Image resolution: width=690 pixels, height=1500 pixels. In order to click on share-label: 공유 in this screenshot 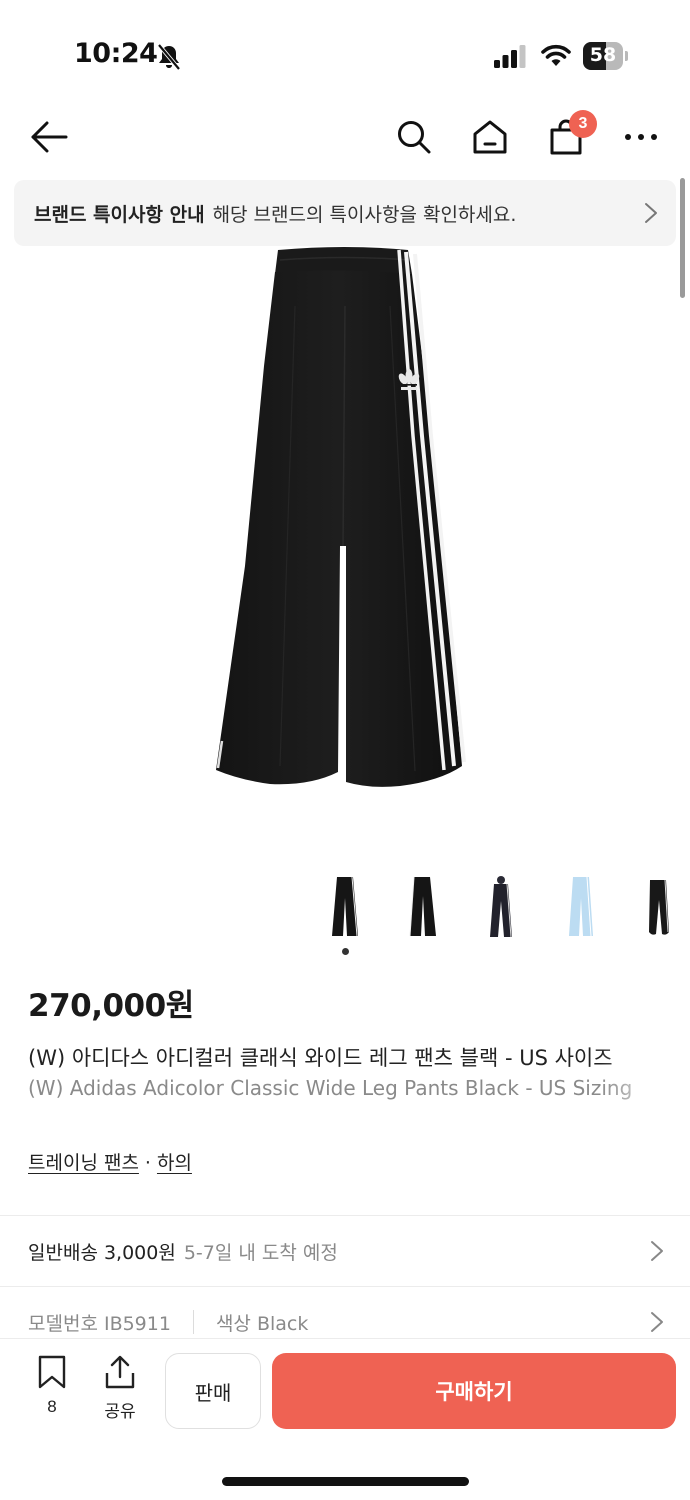, I will do `click(120, 1412)`.